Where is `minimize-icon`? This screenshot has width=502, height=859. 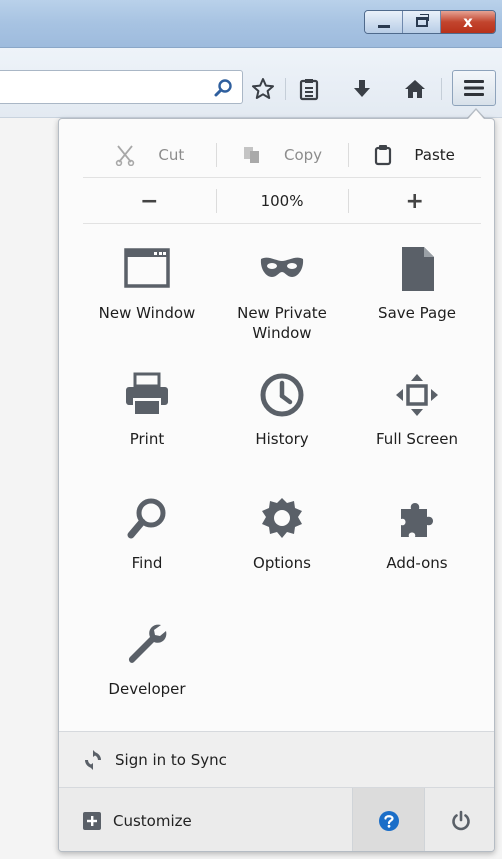
minimize-icon is located at coordinates (383, 26).